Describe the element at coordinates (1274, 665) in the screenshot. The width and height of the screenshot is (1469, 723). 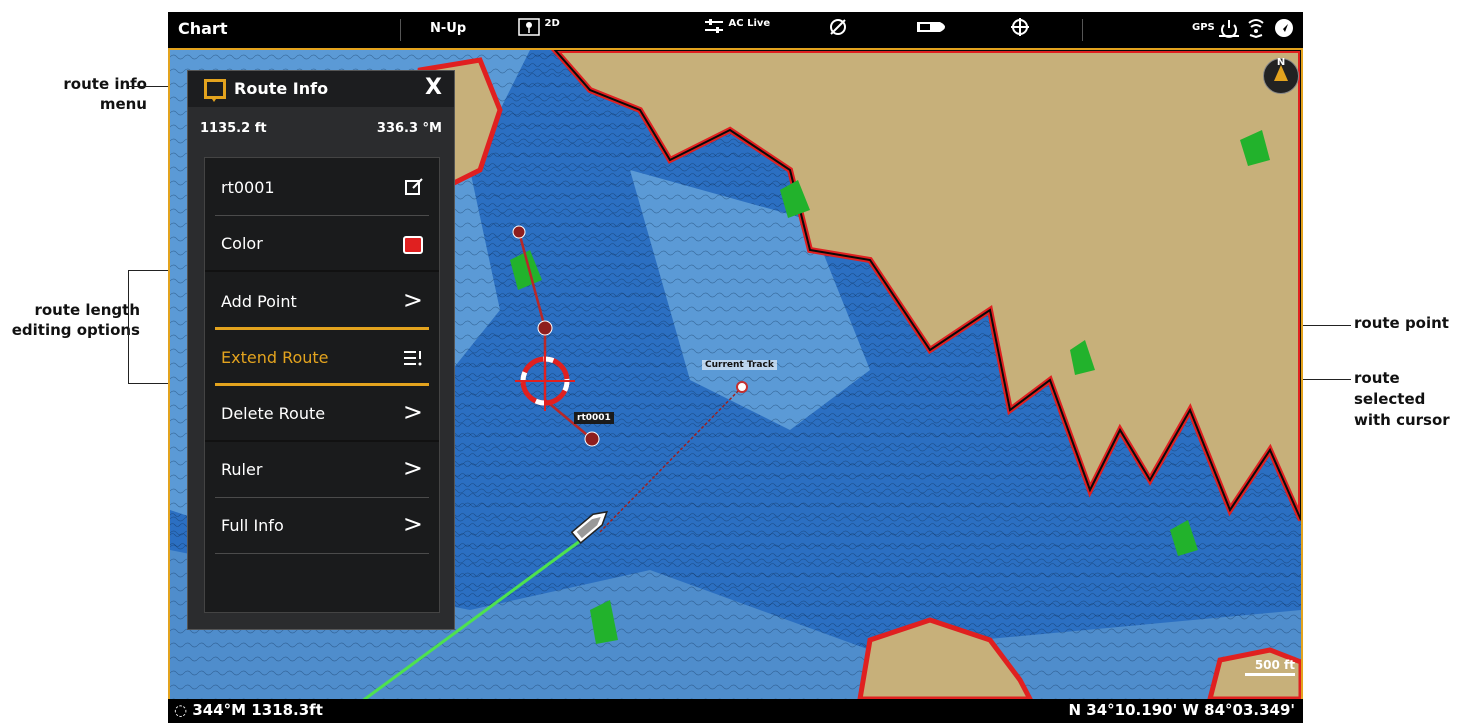
I see `scale-label: 500 ft` at that location.